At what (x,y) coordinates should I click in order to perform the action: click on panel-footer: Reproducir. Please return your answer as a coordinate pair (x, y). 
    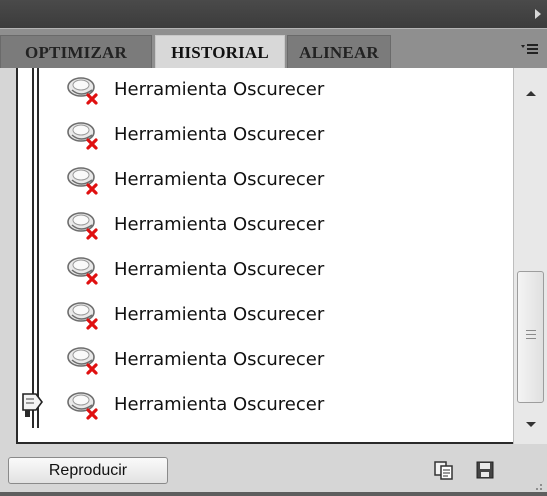
    Looking at the image, I should click on (273, 470).